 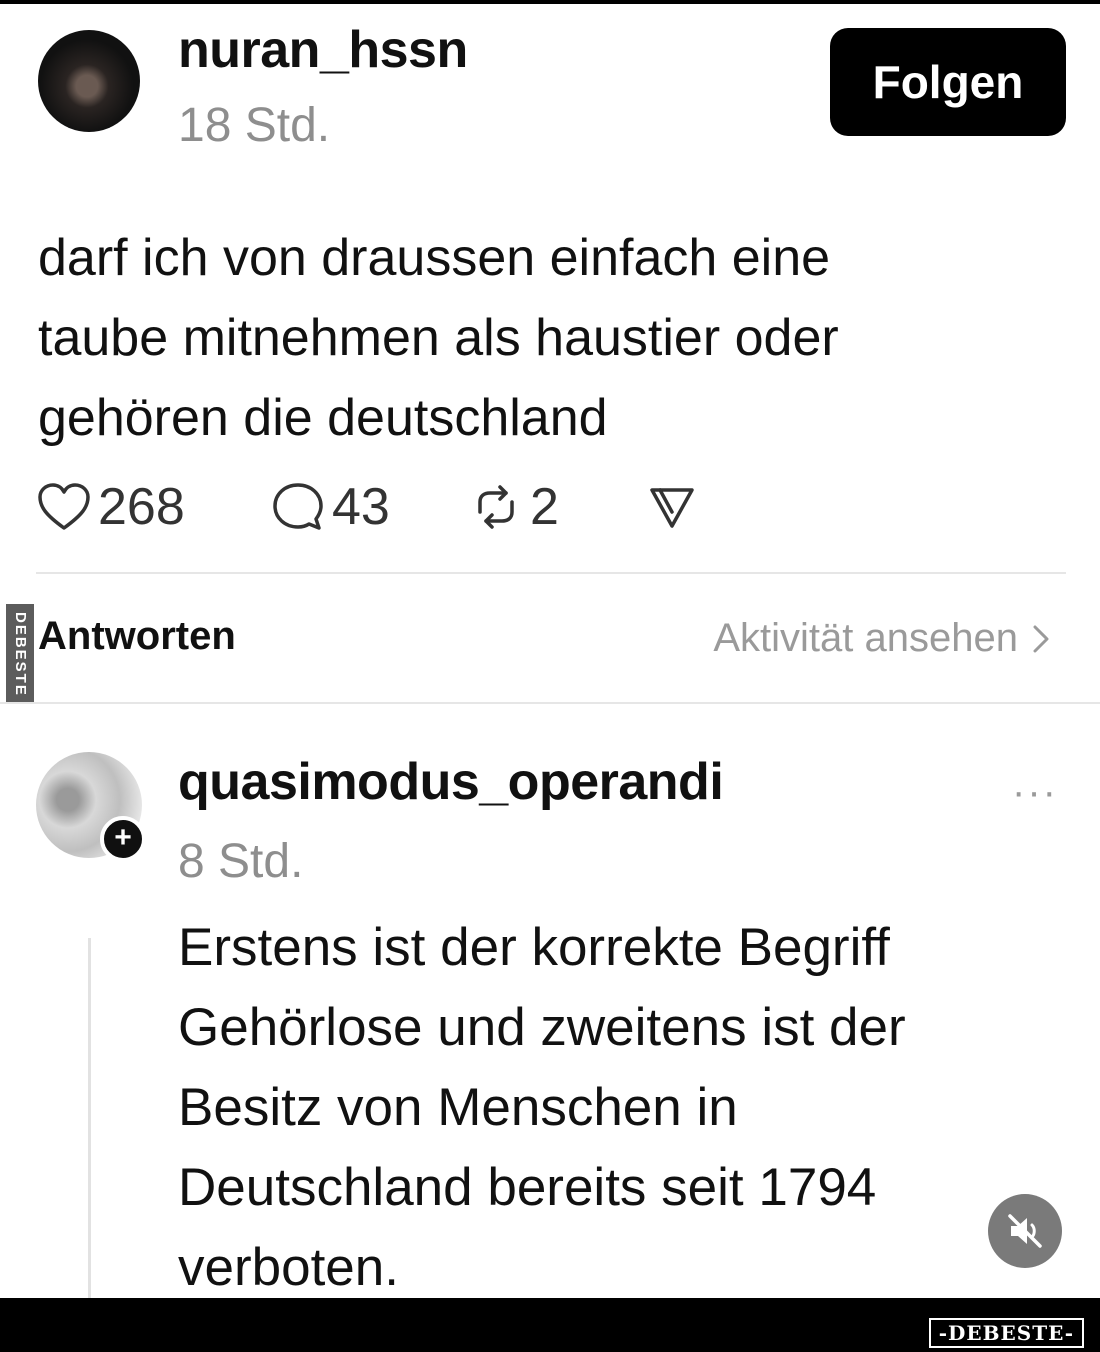 I want to click on repost-button: 2, so click(x=513, y=507).